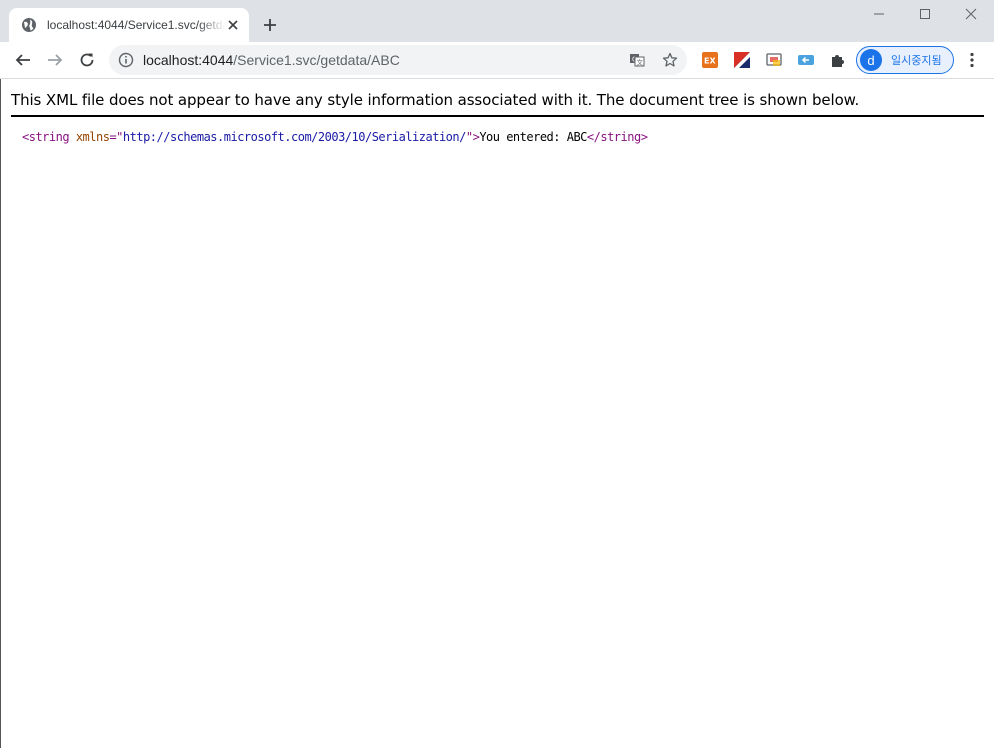  Describe the element at coordinates (774, 60) in the screenshot. I see `screen-capture-icon` at that location.